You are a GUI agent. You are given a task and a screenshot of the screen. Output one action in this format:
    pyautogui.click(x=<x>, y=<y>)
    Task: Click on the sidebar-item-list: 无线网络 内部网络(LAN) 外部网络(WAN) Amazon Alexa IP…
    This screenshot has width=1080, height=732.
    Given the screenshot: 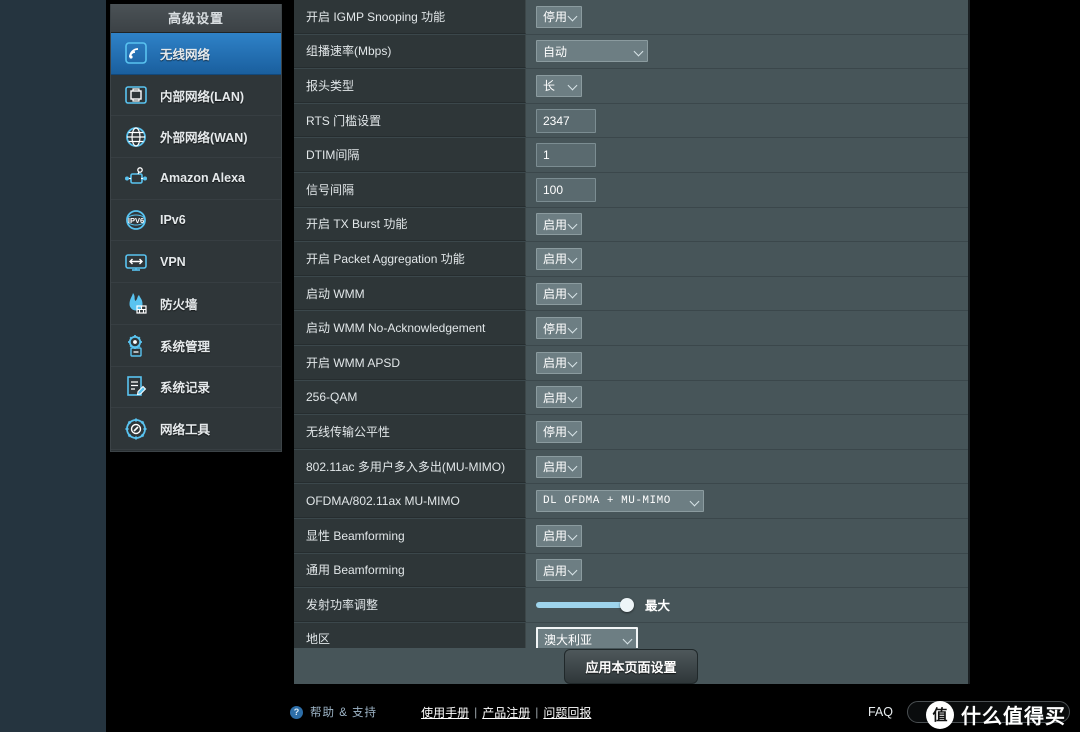 What is the action you would take?
    pyautogui.click(x=196, y=241)
    